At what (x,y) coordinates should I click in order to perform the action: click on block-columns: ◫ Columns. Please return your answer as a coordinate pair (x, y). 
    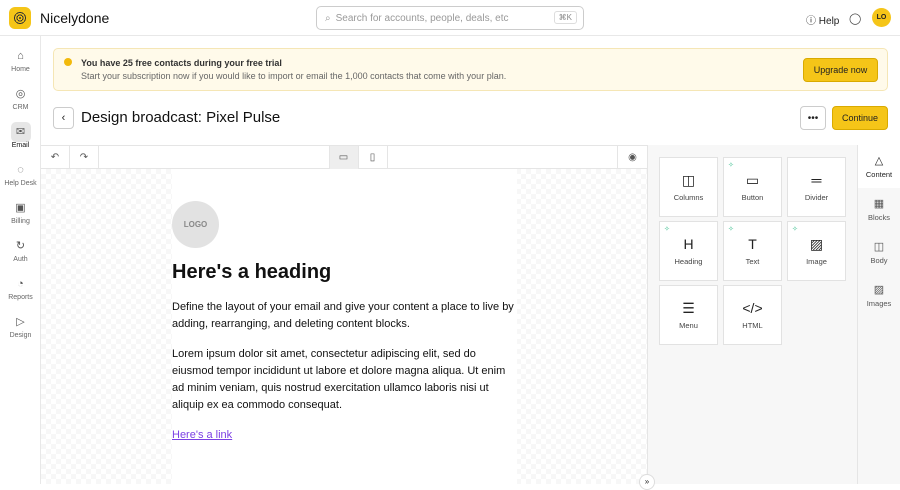
    Looking at the image, I should click on (688, 187).